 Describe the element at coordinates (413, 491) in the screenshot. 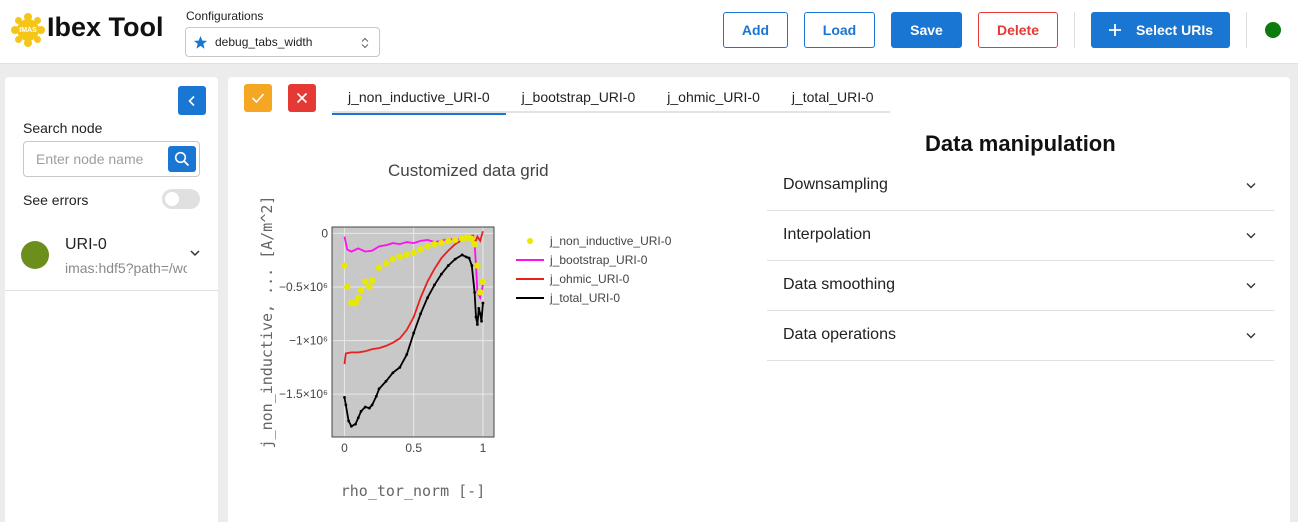

I see `x-axis-label: rho_tor_norm [-]` at that location.